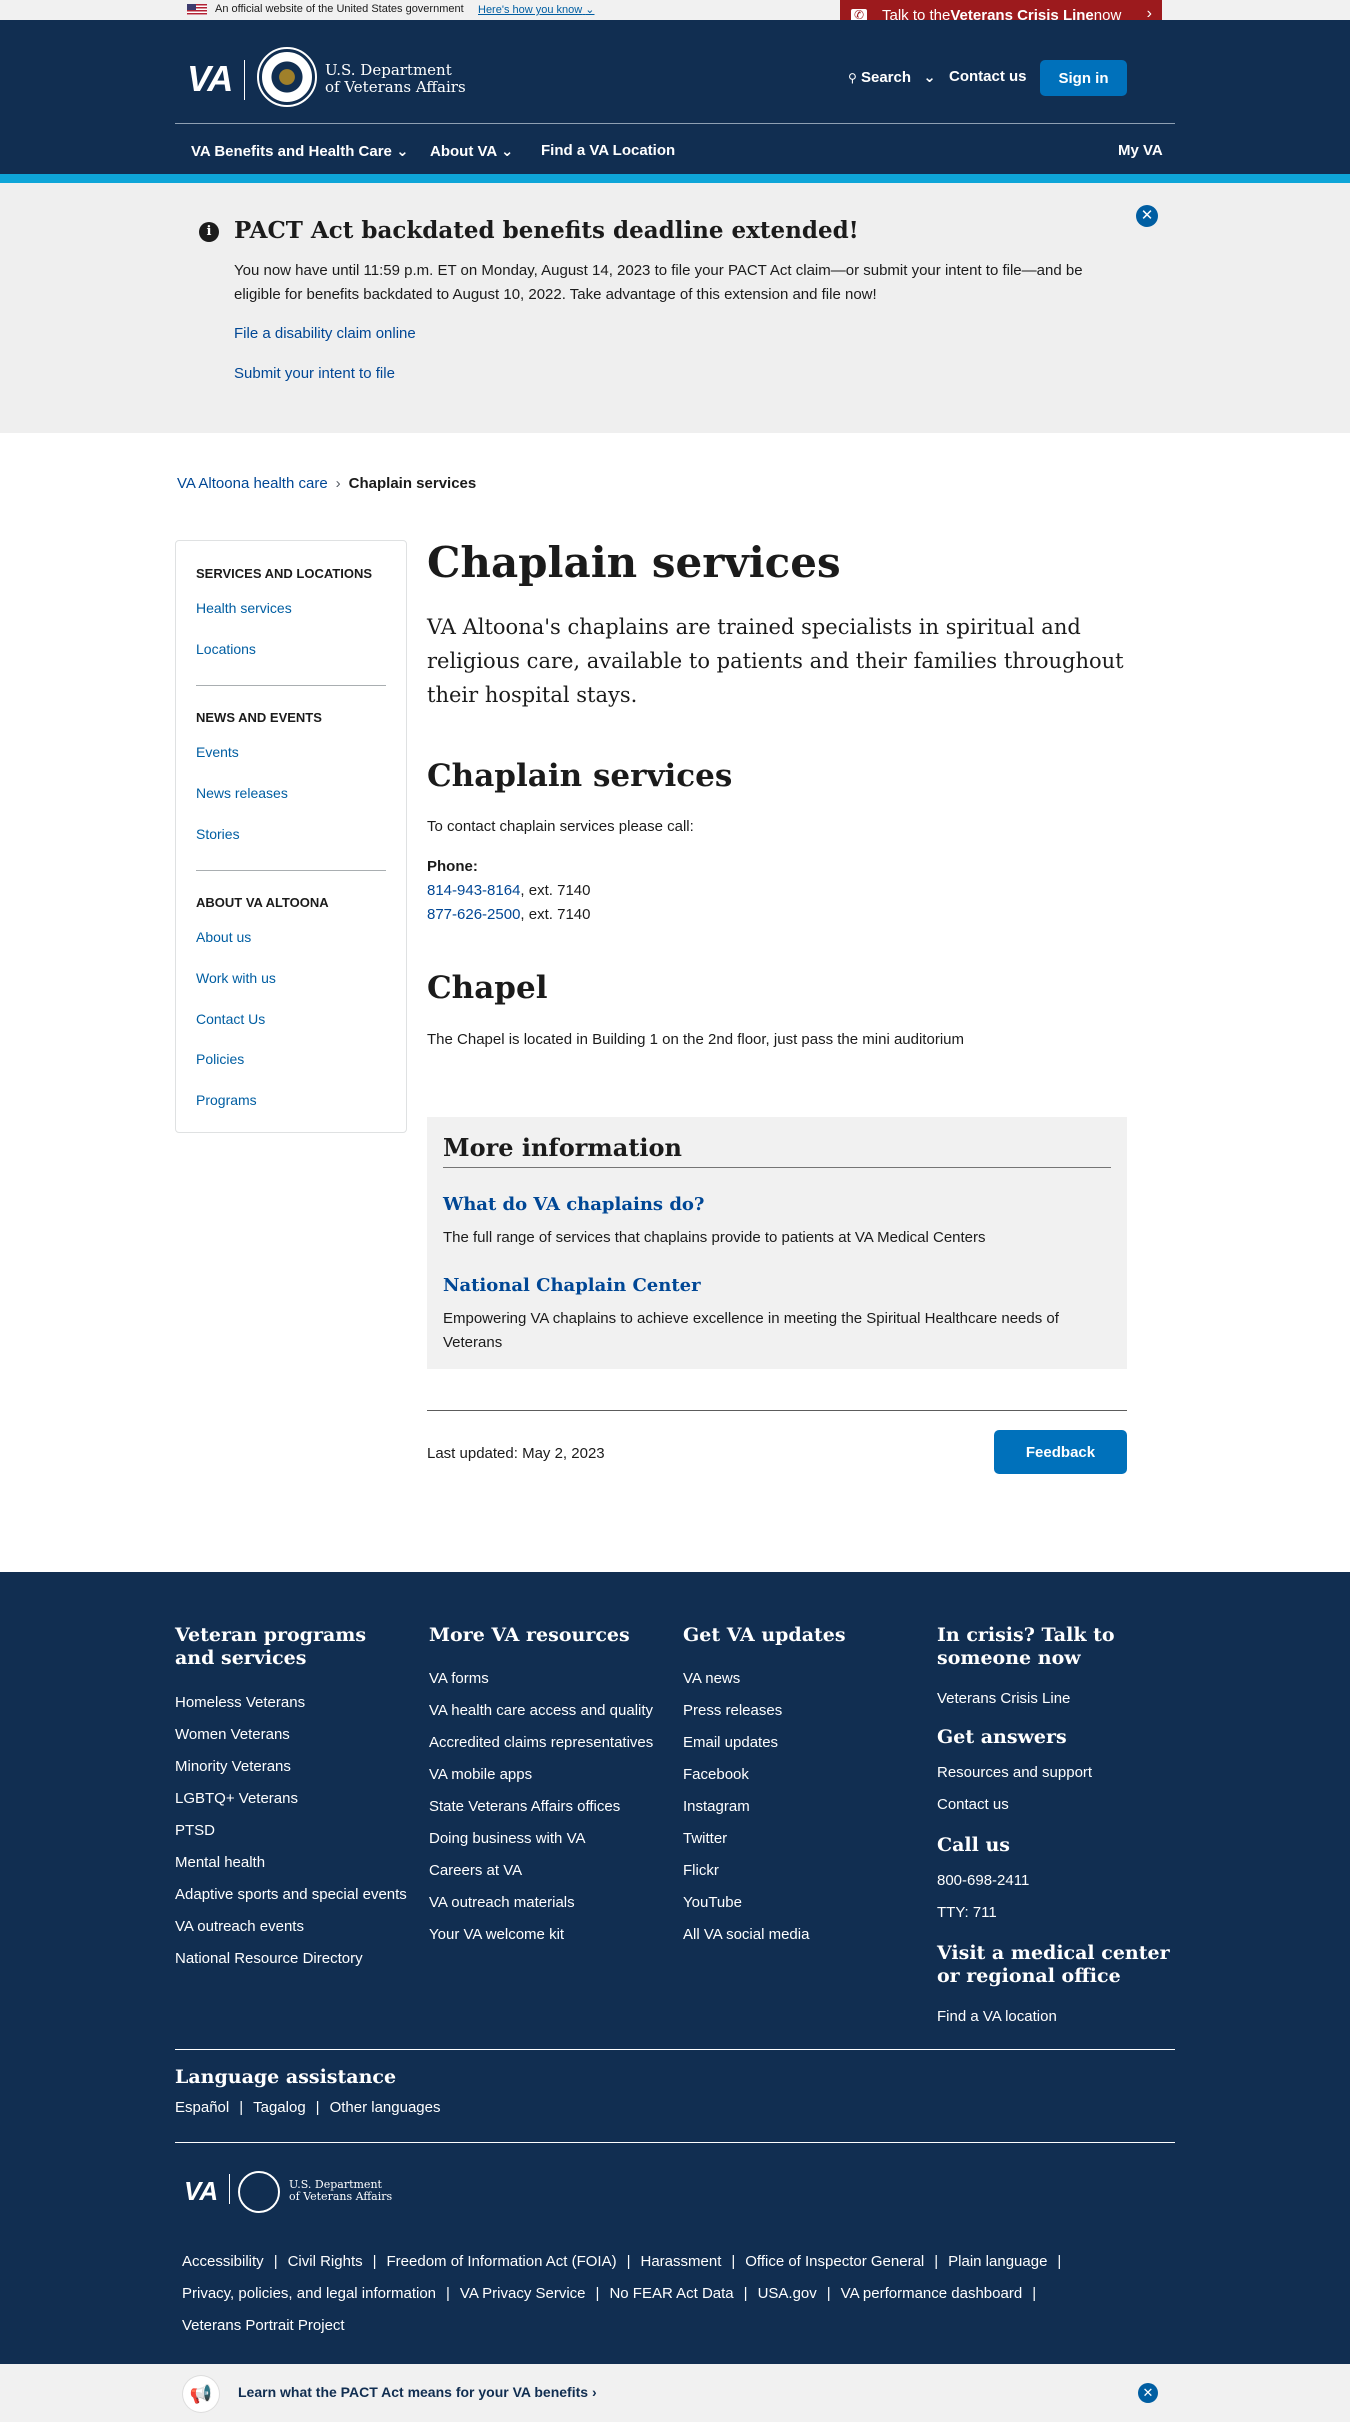  I want to click on legal-link: No FEAR Act Data, so click(671, 2293).